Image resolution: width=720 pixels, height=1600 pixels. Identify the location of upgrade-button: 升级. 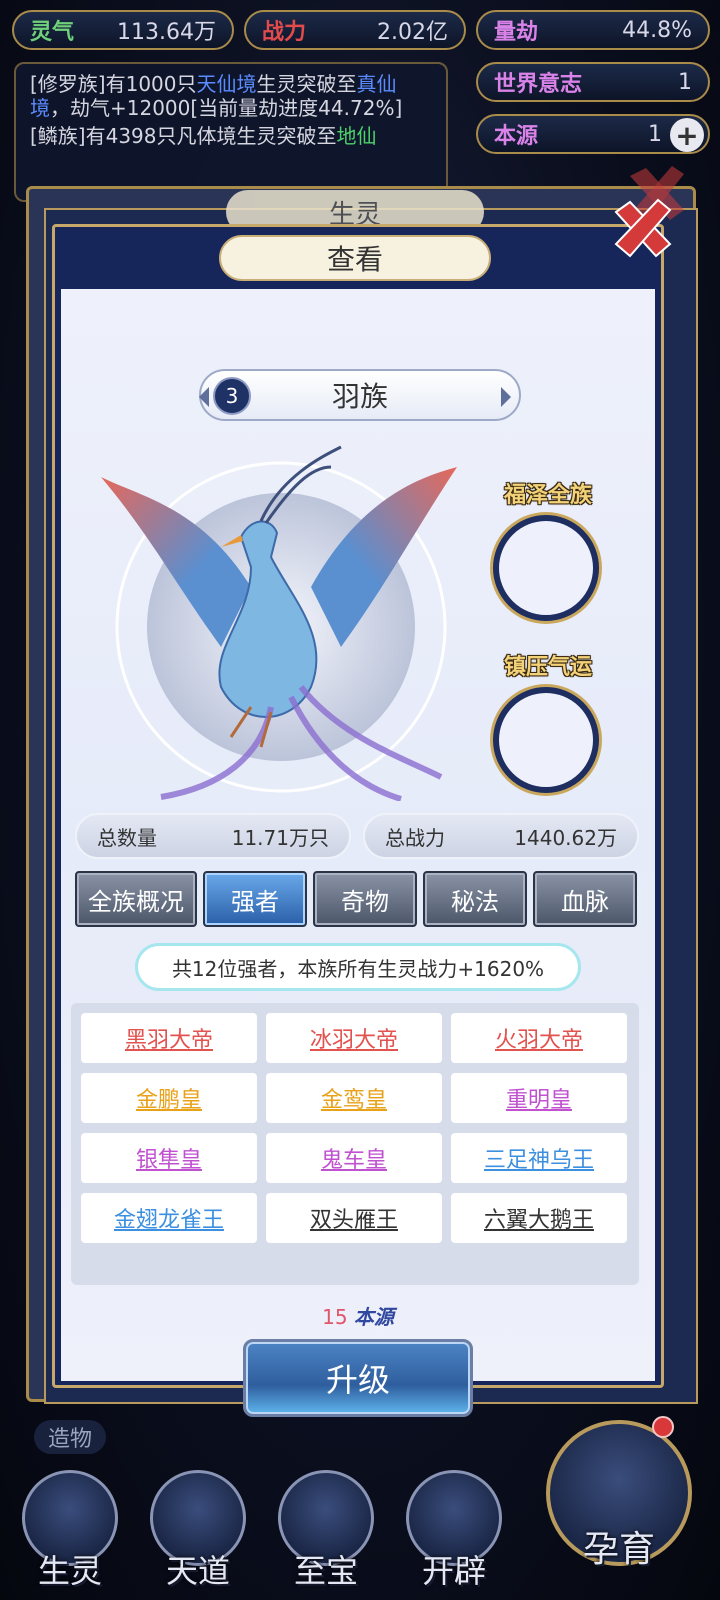
(358, 1378).